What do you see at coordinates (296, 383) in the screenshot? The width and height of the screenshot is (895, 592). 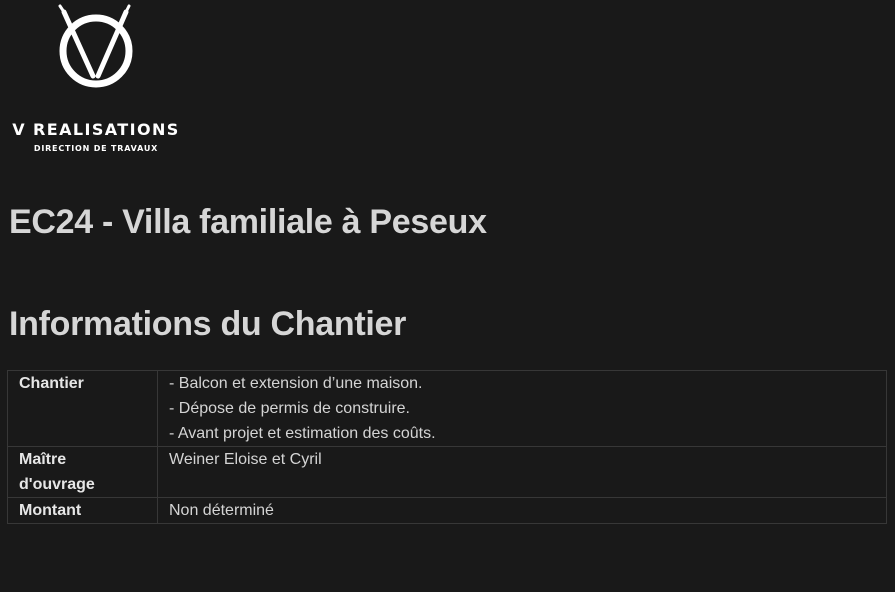 I see `value-line: - Balcon et extension d’une maison.` at bounding box center [296, 383].